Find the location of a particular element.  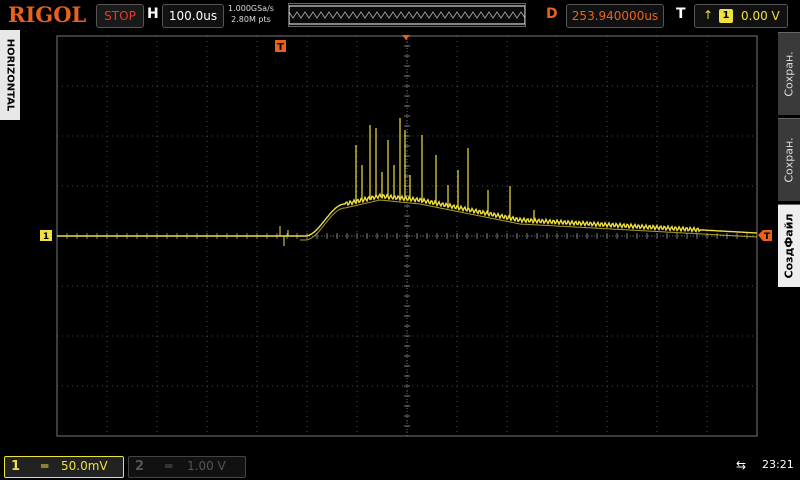

channel1-label: 1 ═ 50.0mV is located at coordinates (64, 467).